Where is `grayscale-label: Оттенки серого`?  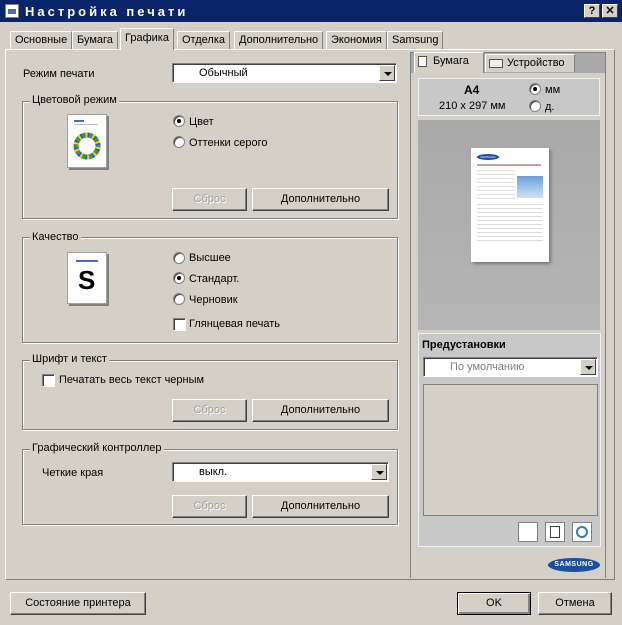
grayscale-label: Оттенки серого is located at coordinates (228, 143).